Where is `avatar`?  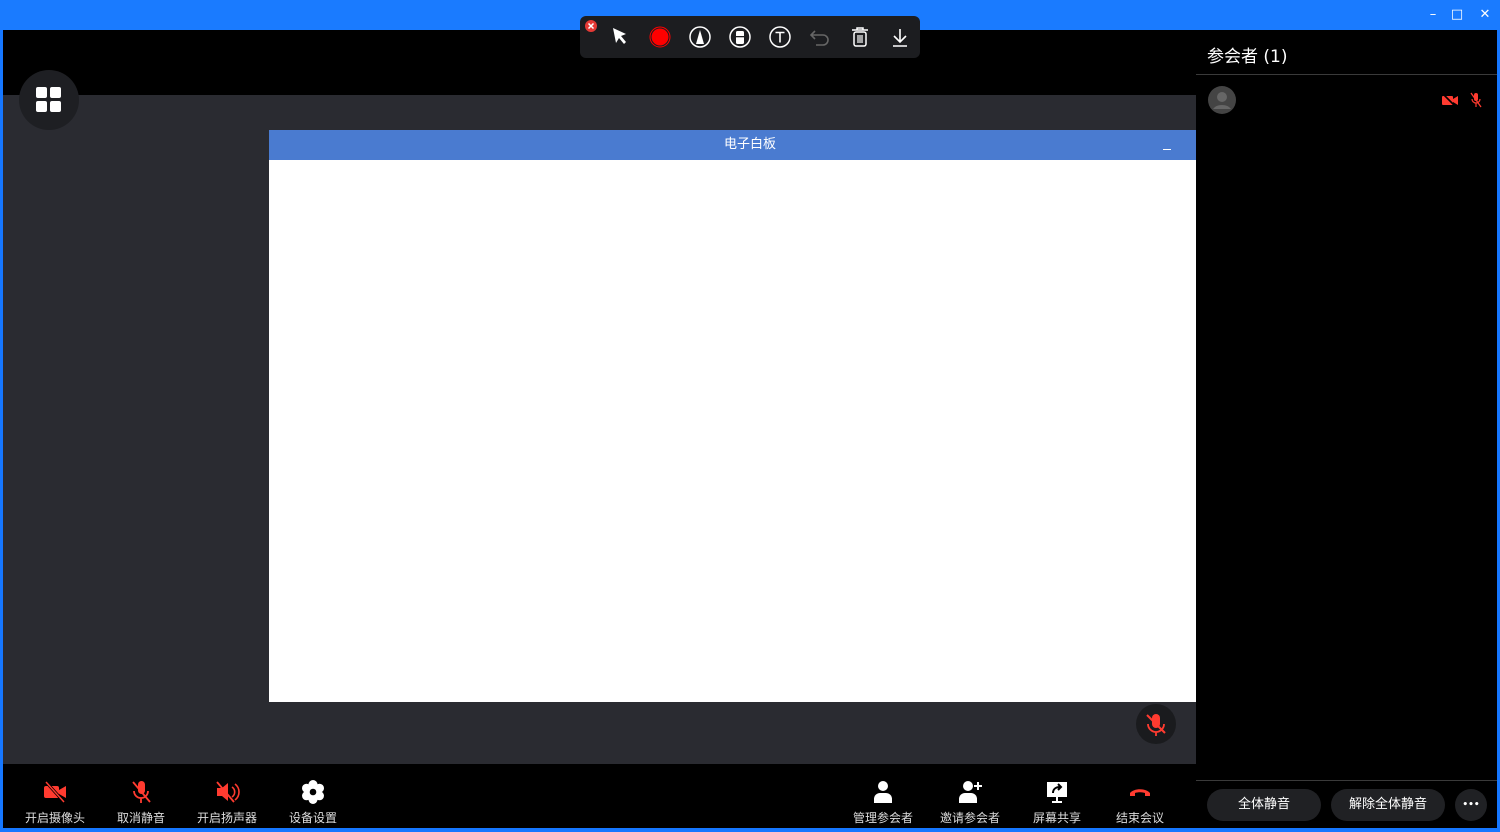
avatar is located at coordinates (1222, 100).